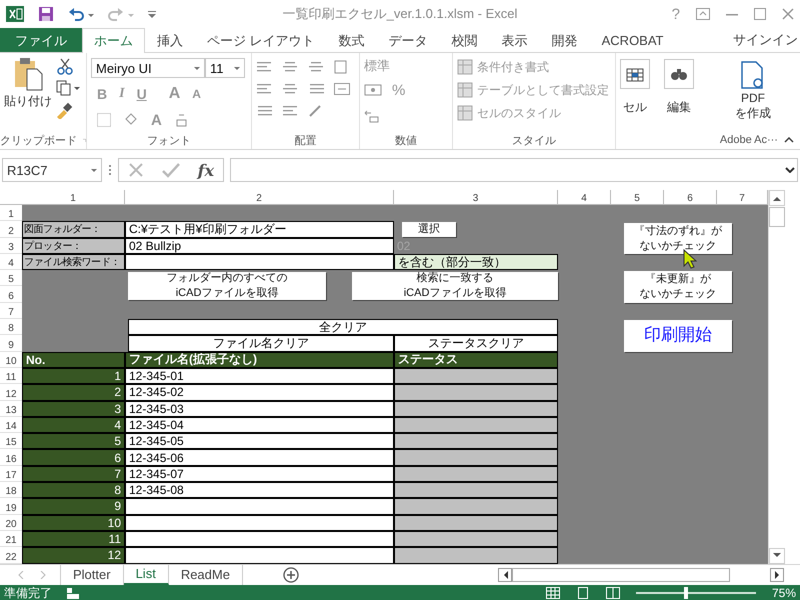 The height and width of the screenshot is (600, 800). I want to click on group-label: 数値, so click(405, 141).